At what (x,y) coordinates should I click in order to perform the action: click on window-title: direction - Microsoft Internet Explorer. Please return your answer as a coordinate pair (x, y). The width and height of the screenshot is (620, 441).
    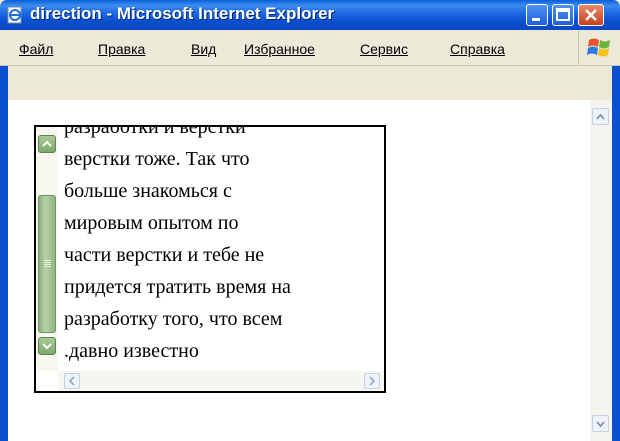
    Looking at the image, I should click on (182, 13).